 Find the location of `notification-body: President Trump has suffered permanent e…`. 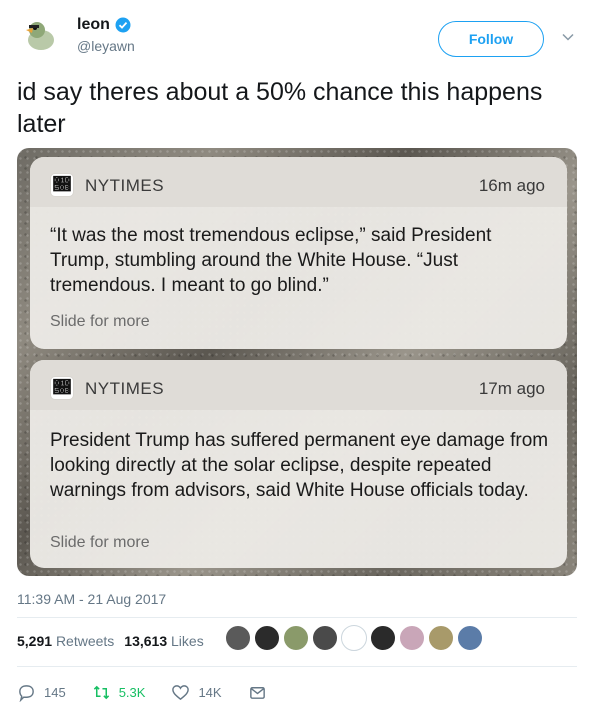

notification-body: President Trump has suffered permanent e… is located at coordinates (299, 465).